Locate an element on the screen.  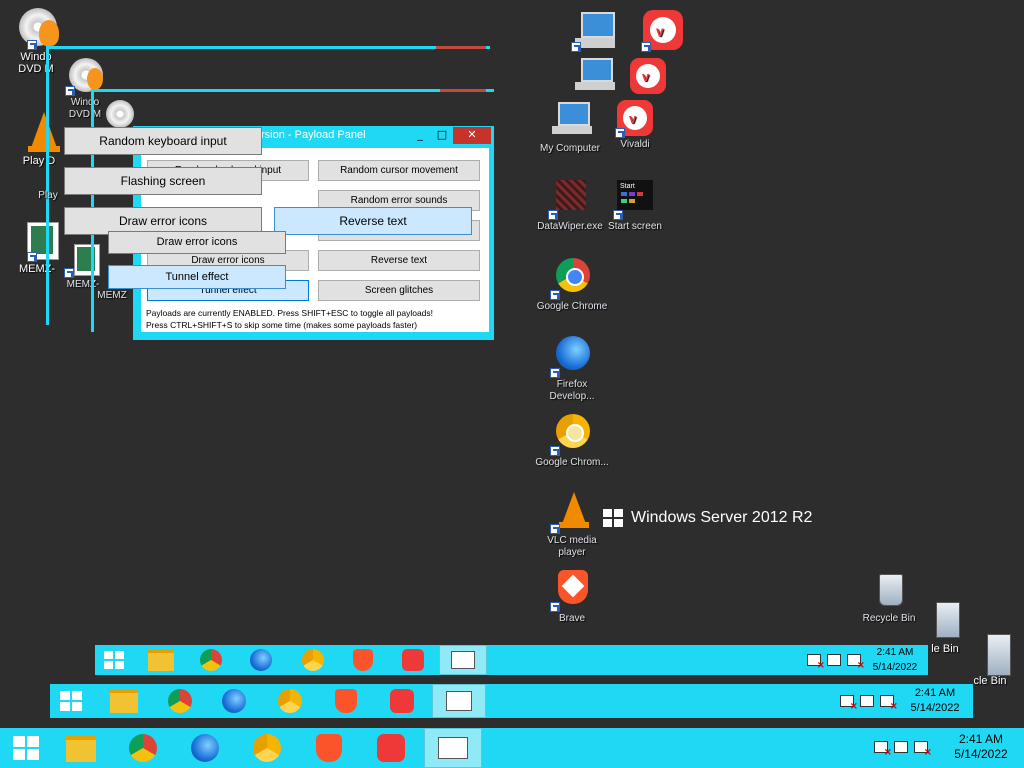
payload-button-tunnel-effect: Tunnel effect is located at coordinates (197, 277).